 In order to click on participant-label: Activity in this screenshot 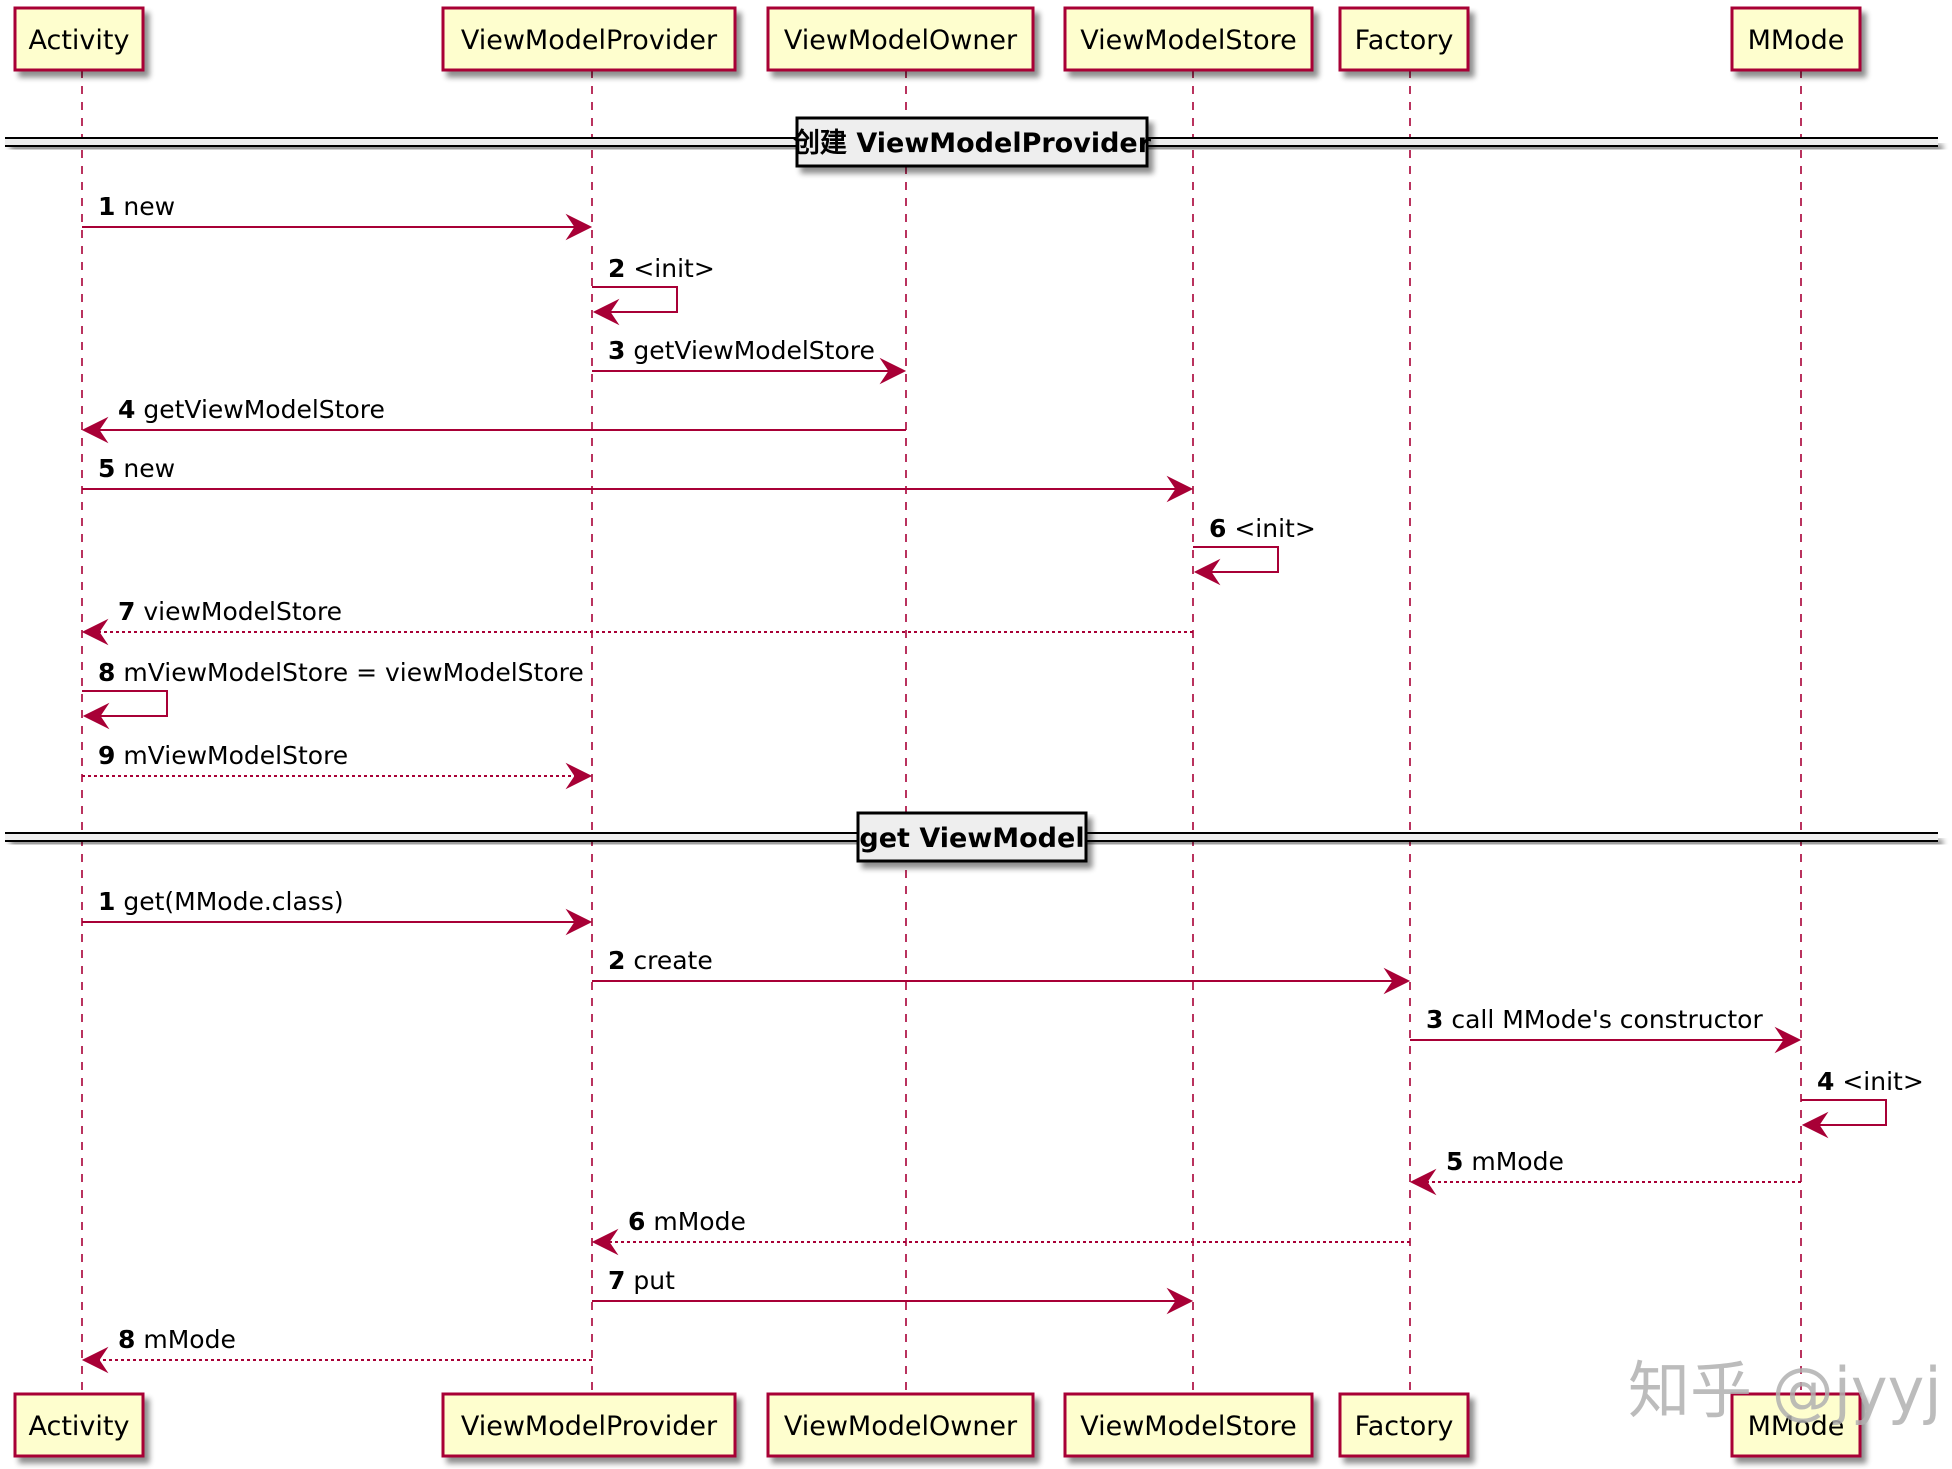, I will do `click(79, 40)`.